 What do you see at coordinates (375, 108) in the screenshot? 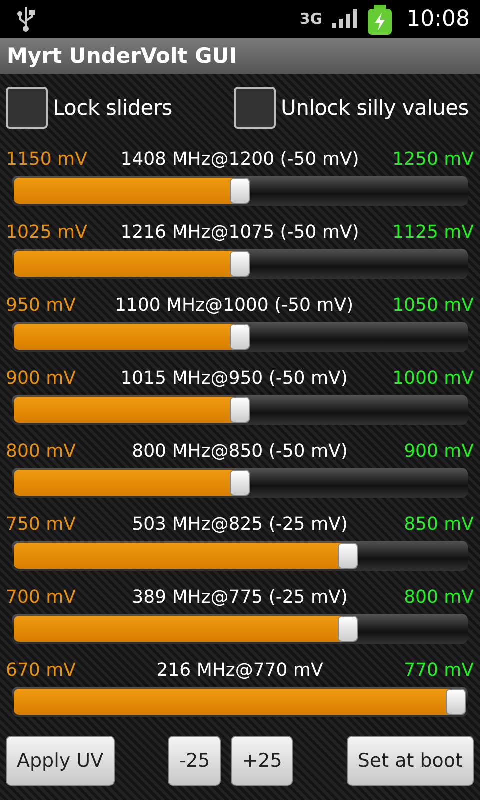
I see `checkbox-label: Unlock silly values` at bounding box center [375, 108].